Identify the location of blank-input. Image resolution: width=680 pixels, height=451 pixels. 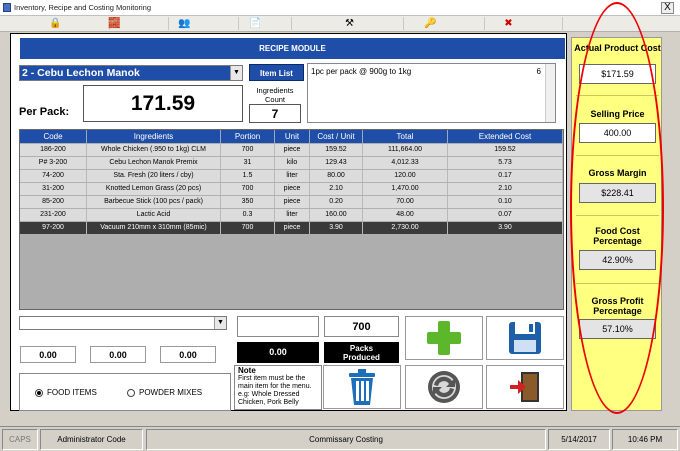
(278, 326).